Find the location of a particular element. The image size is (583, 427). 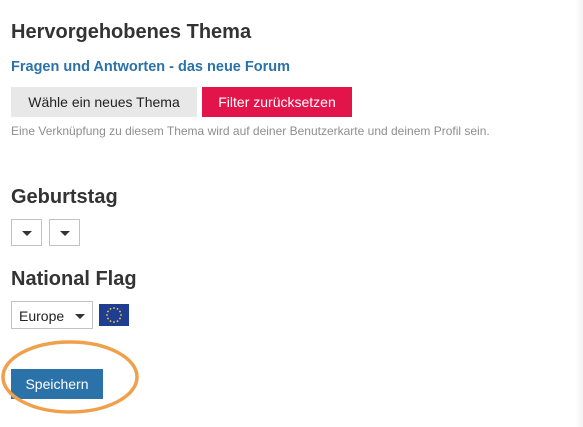

eu-flag-icon is located at coordinates (114, 315).